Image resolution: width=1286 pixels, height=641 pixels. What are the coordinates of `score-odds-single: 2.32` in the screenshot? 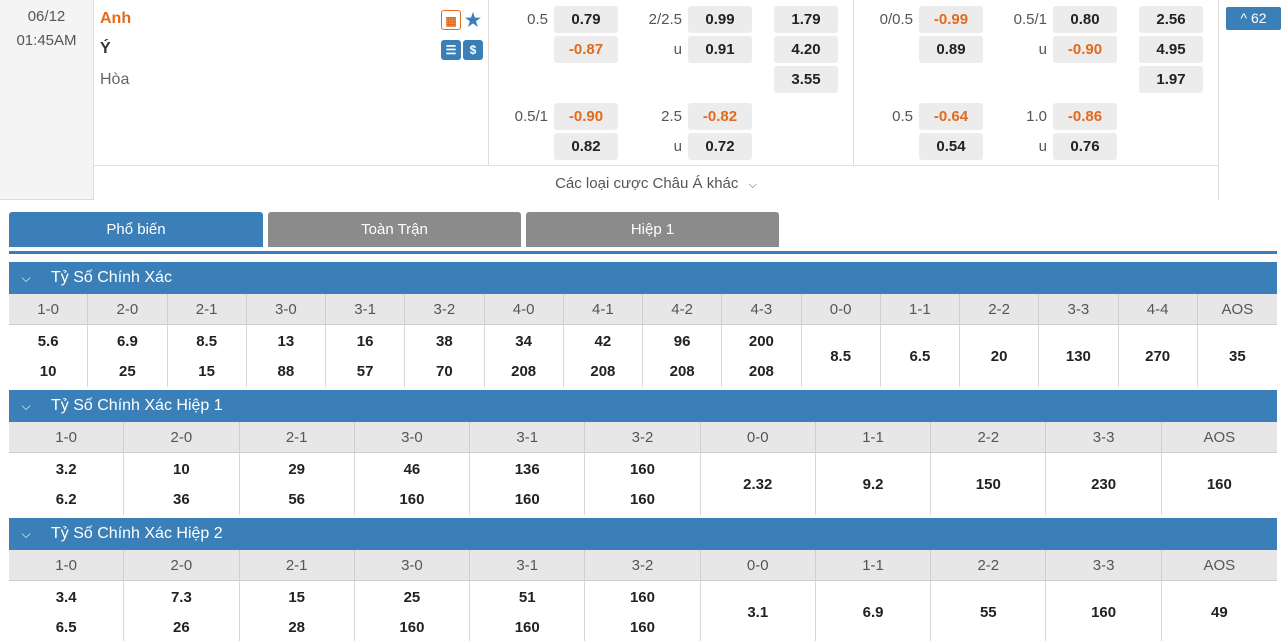 It's located at (758, 484).